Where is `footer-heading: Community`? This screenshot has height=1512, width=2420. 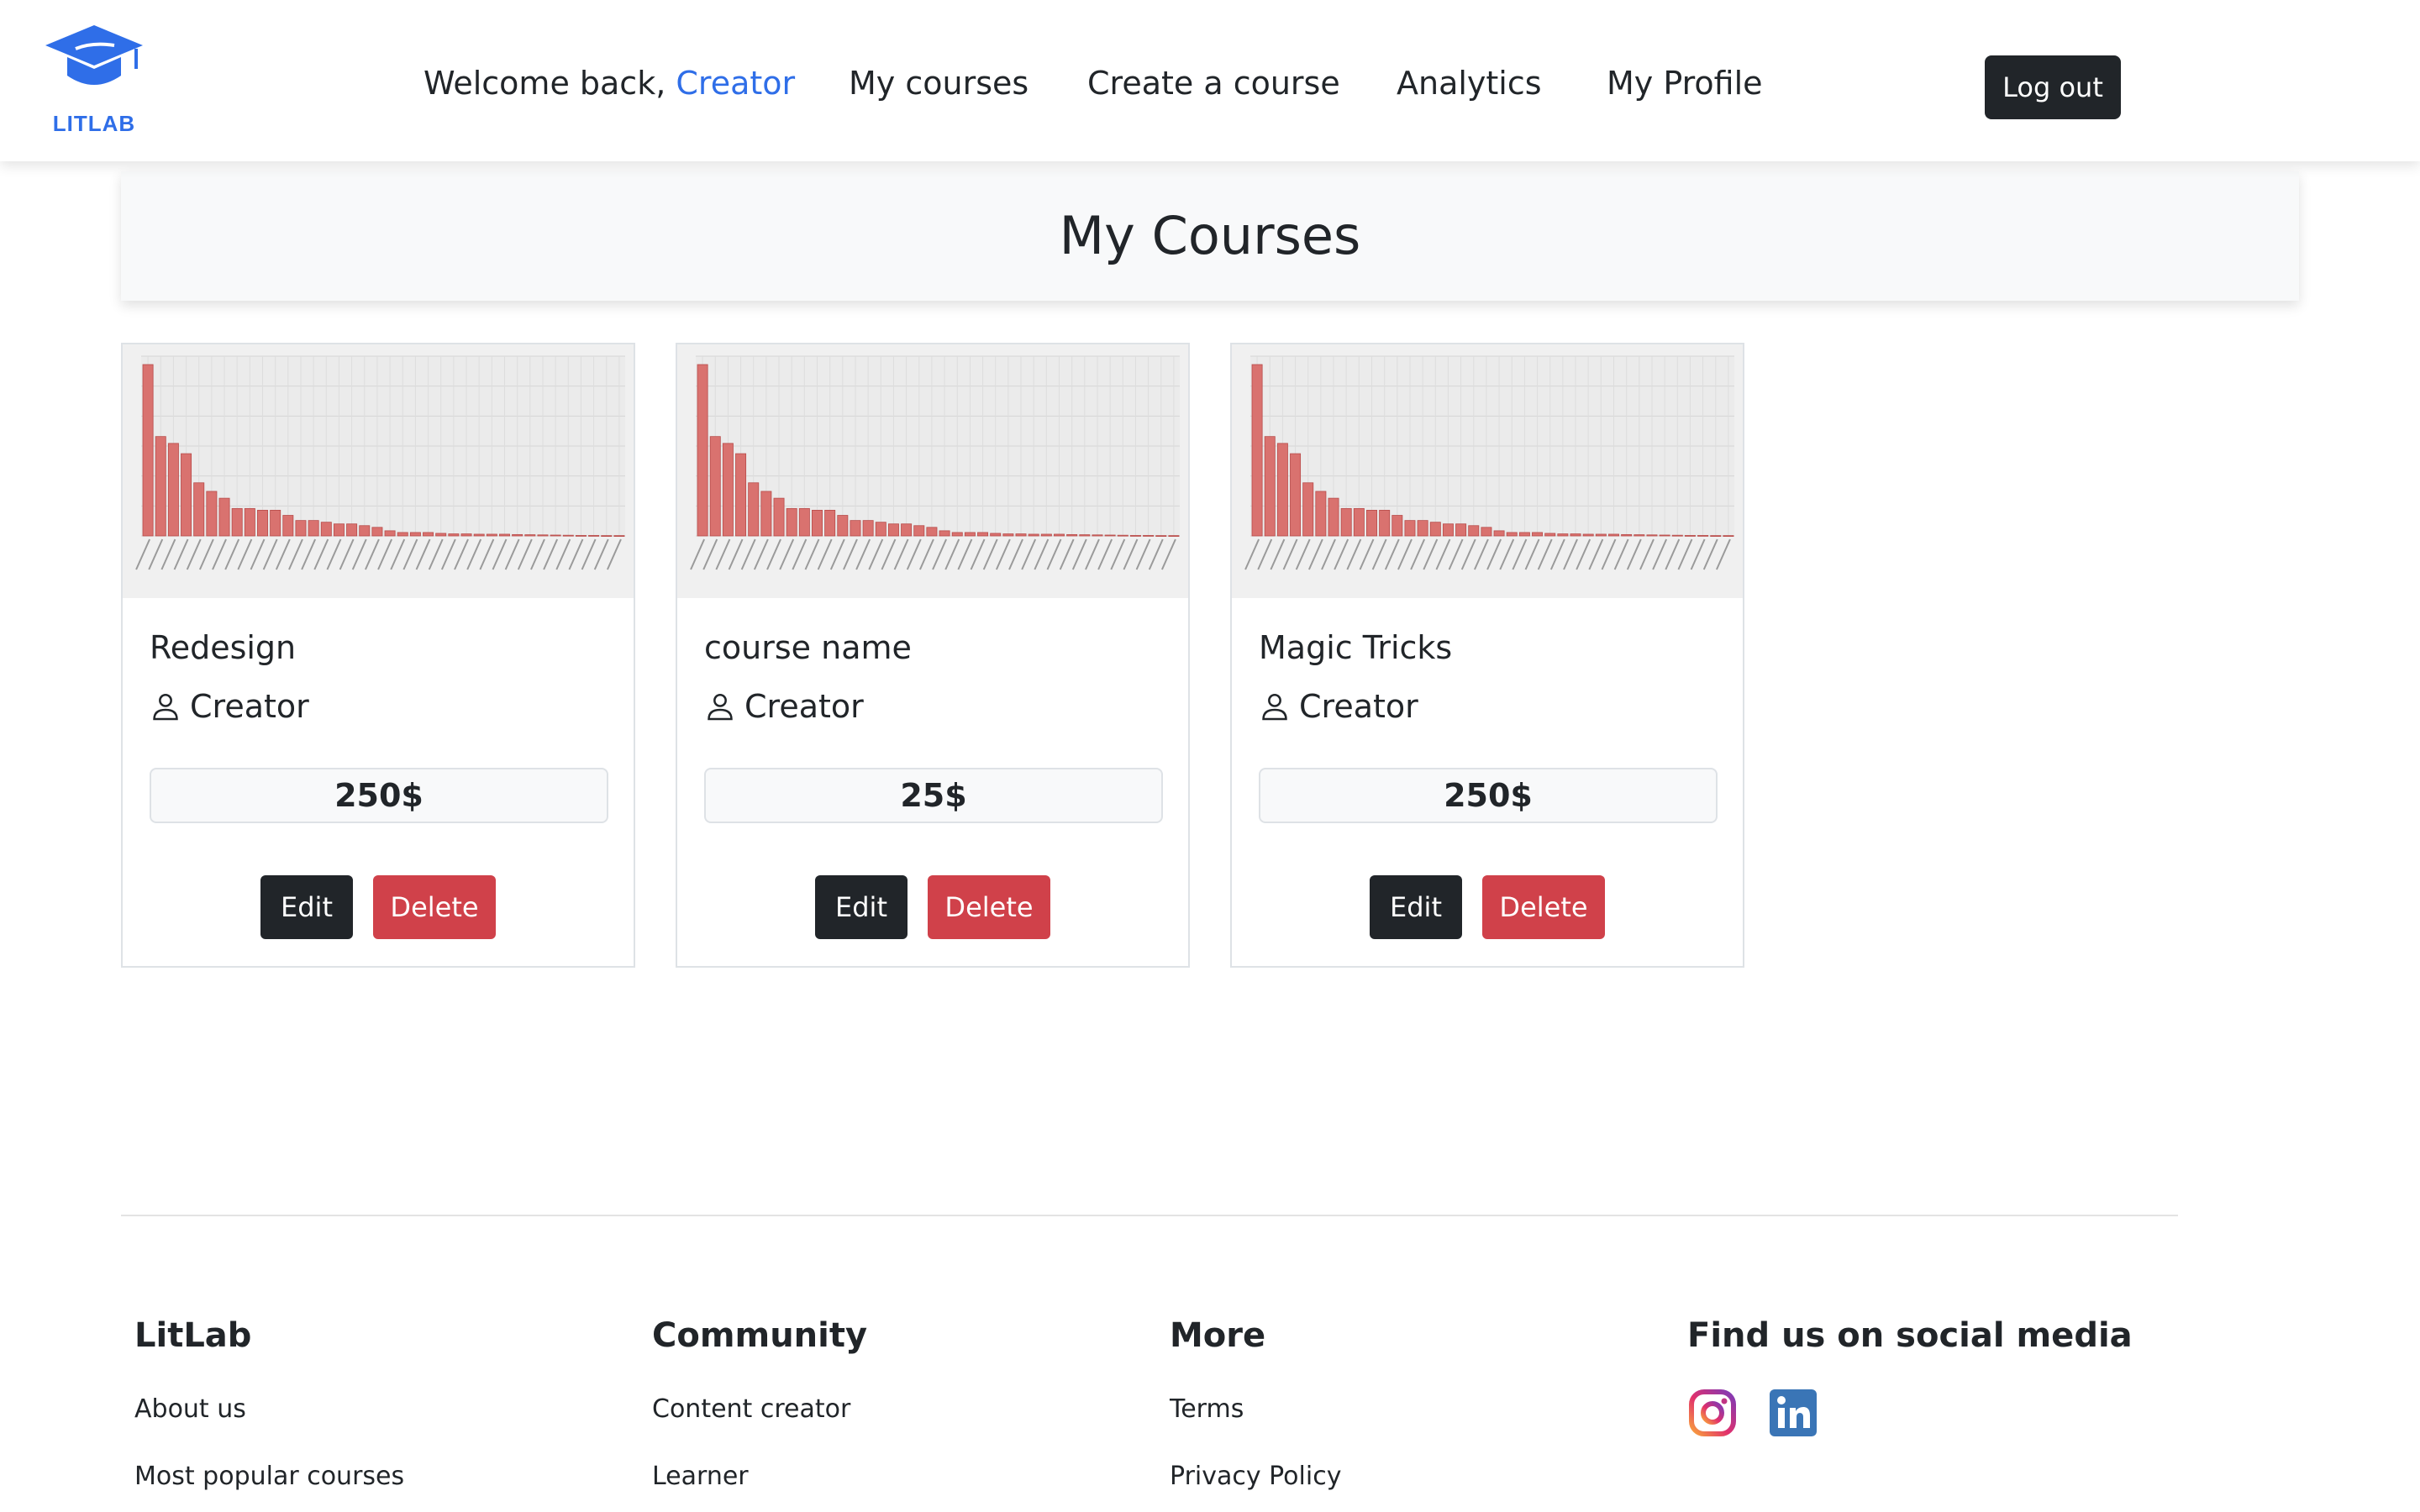 footer-heading: Community is located at coordinates (760, 1335).